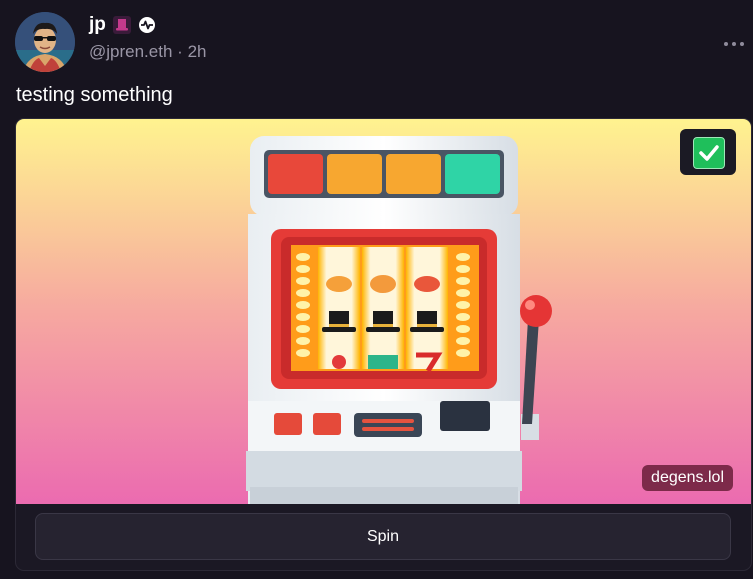 The height and width of the screenshot is (579, 753). I want to click on checkmark-badge, so click(708, 152).